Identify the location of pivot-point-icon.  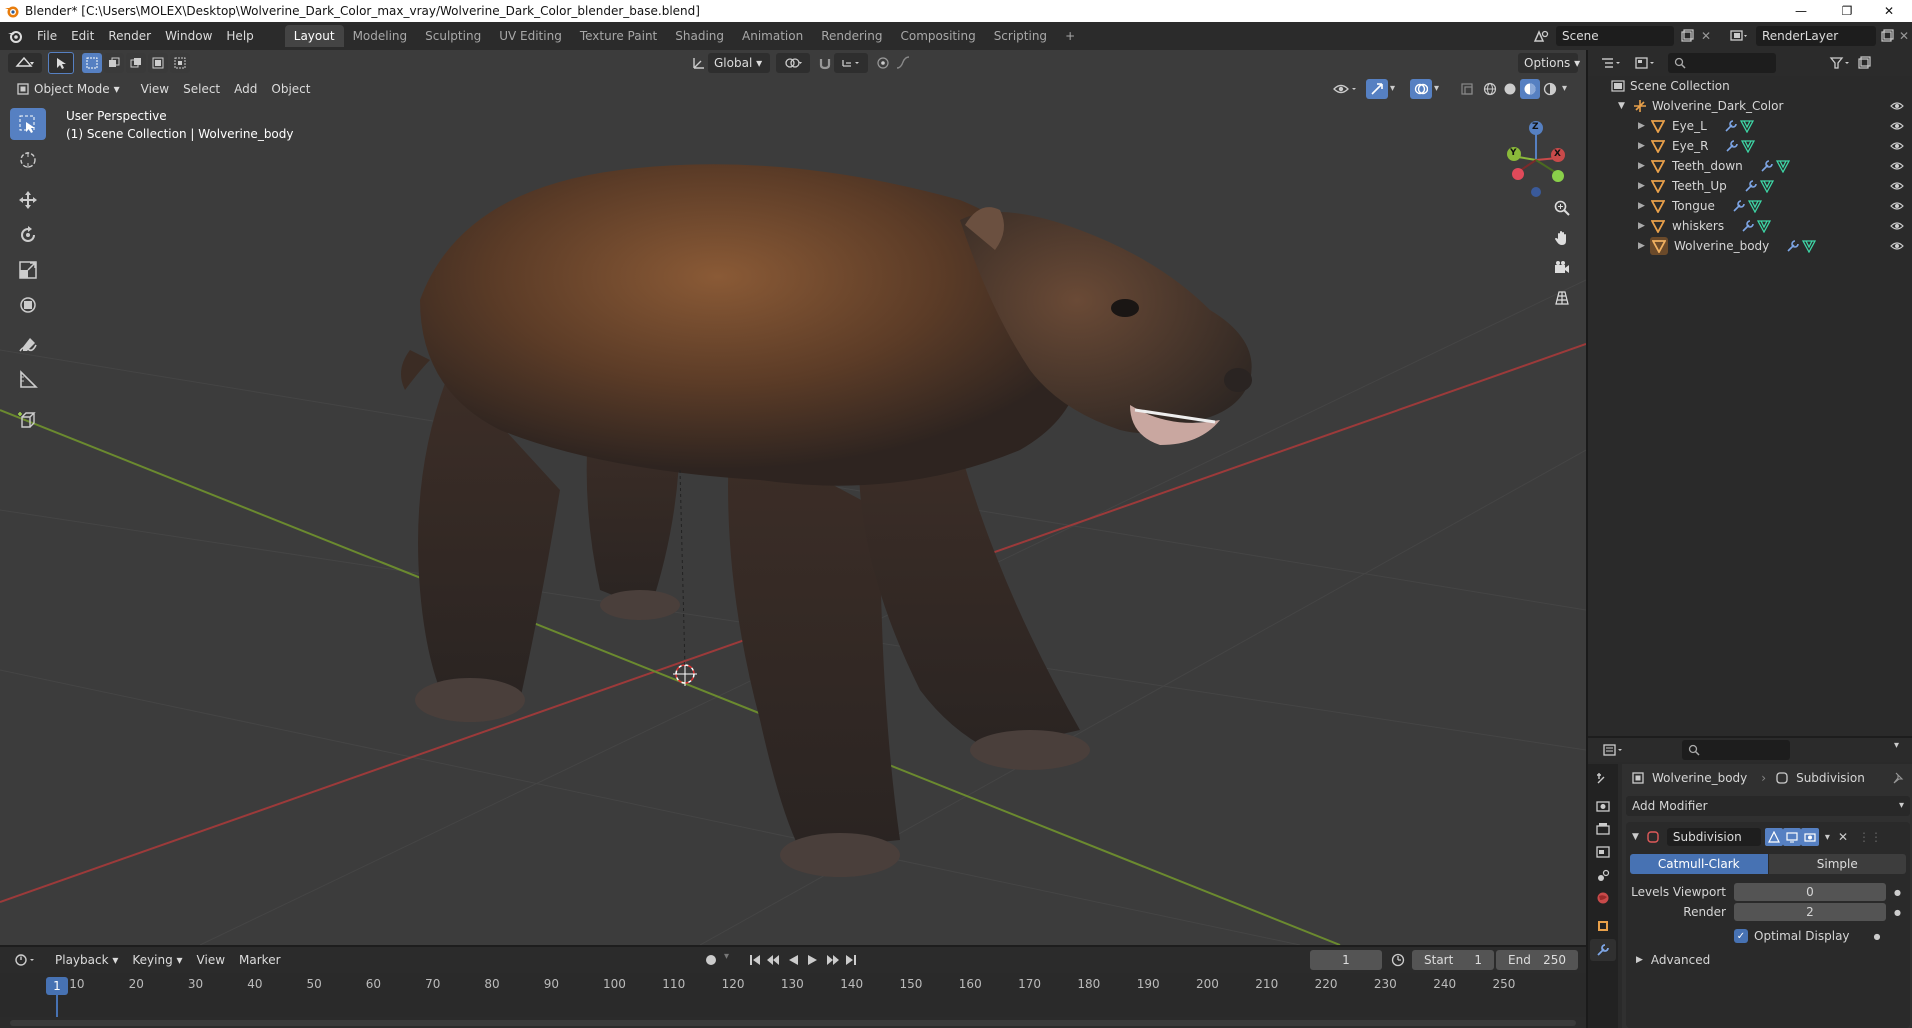
(793, 63).